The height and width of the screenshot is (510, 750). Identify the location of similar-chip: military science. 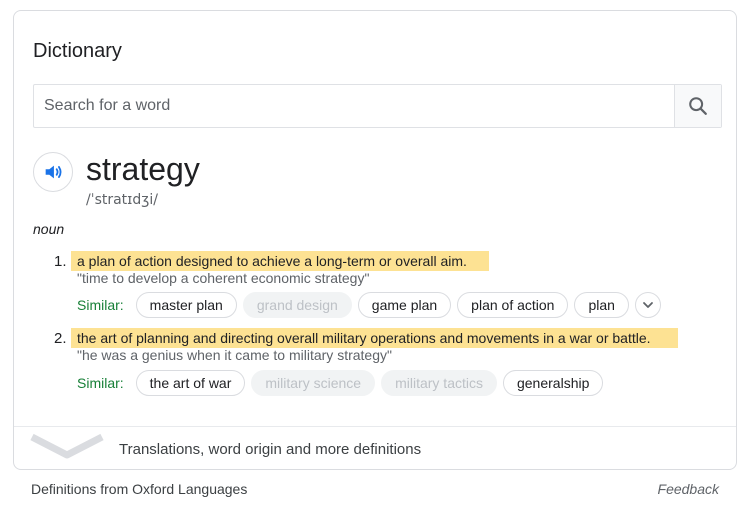
(313, 383).